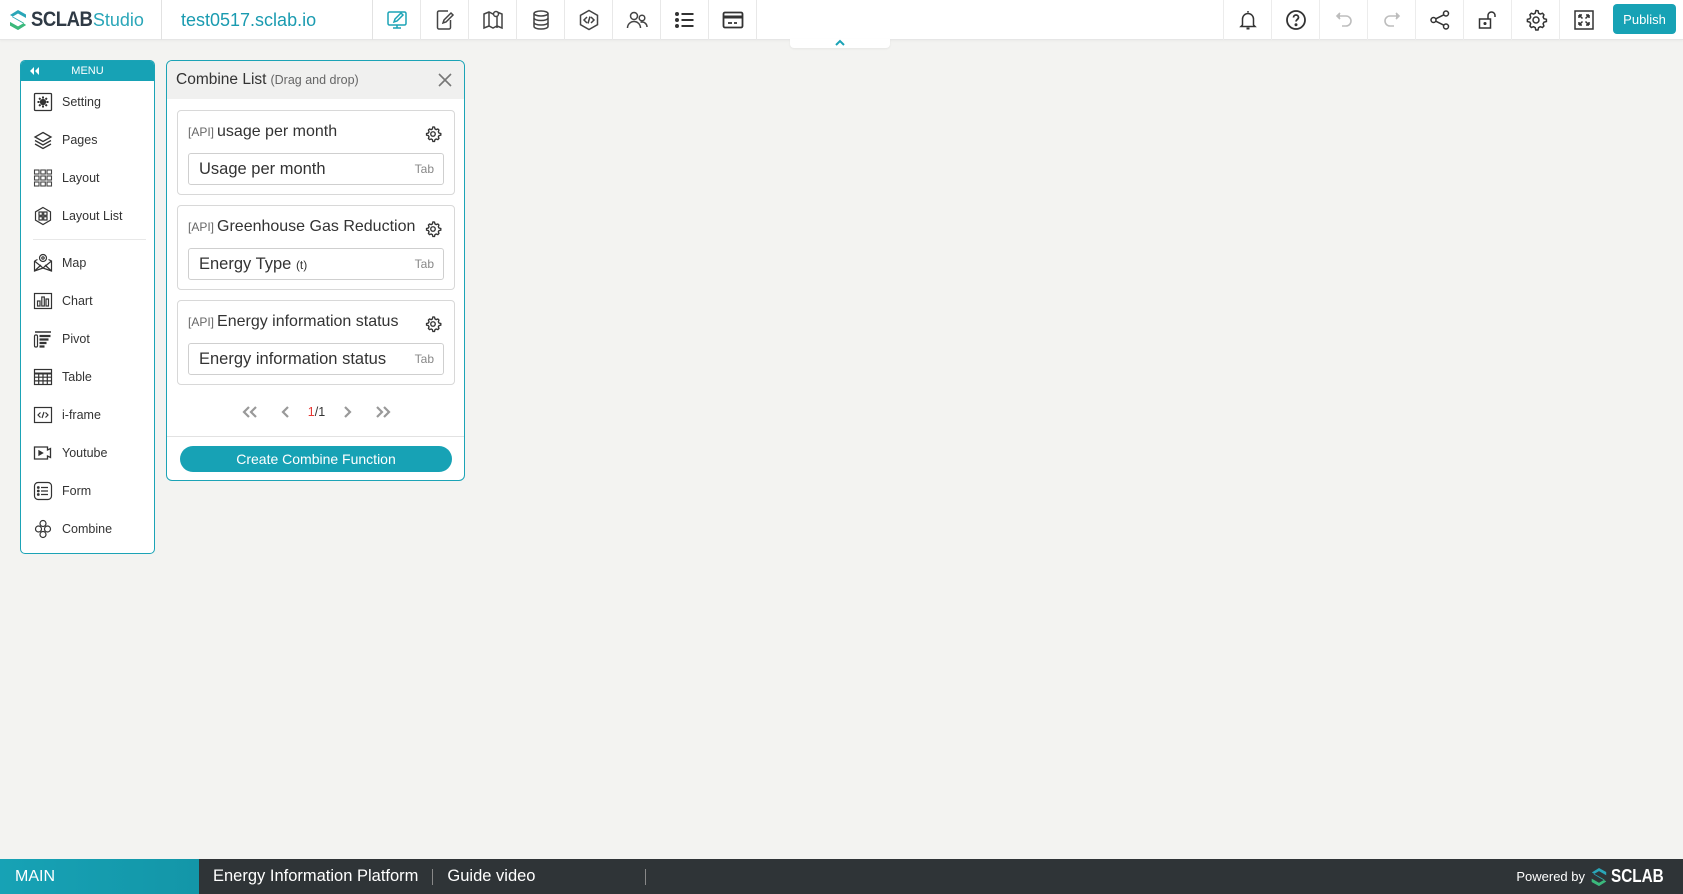 This screenshot has width=1683, height=894. Describe the element at coordinates (301, 264) in the screenshot. I see `field-value-unit: (t)` at that location.